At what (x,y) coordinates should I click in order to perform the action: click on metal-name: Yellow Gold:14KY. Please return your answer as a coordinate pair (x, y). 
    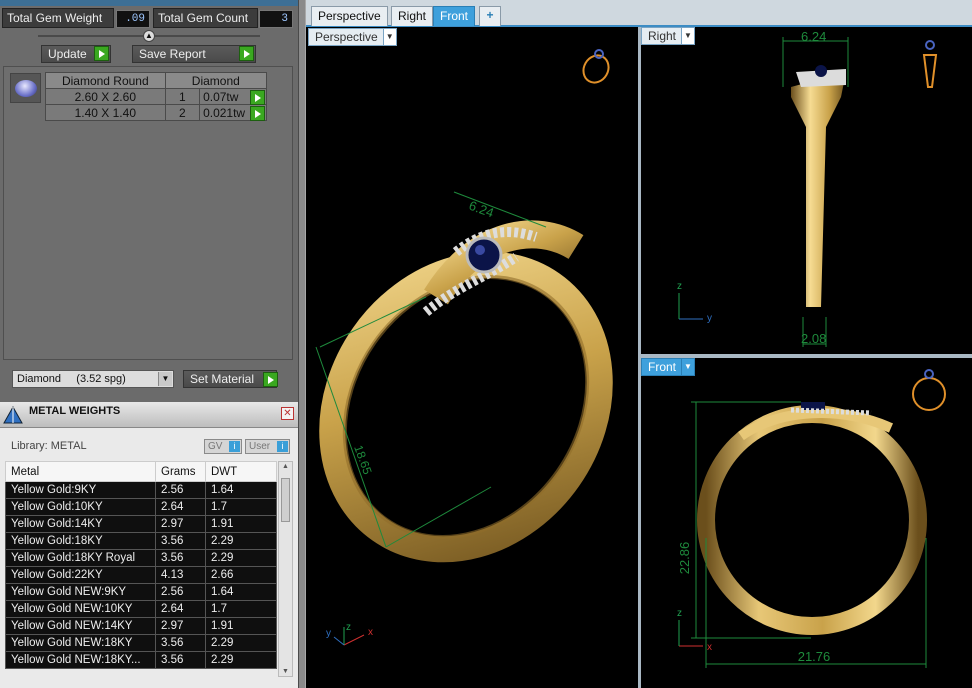
    Looking at the image, I should click on (80, 524).